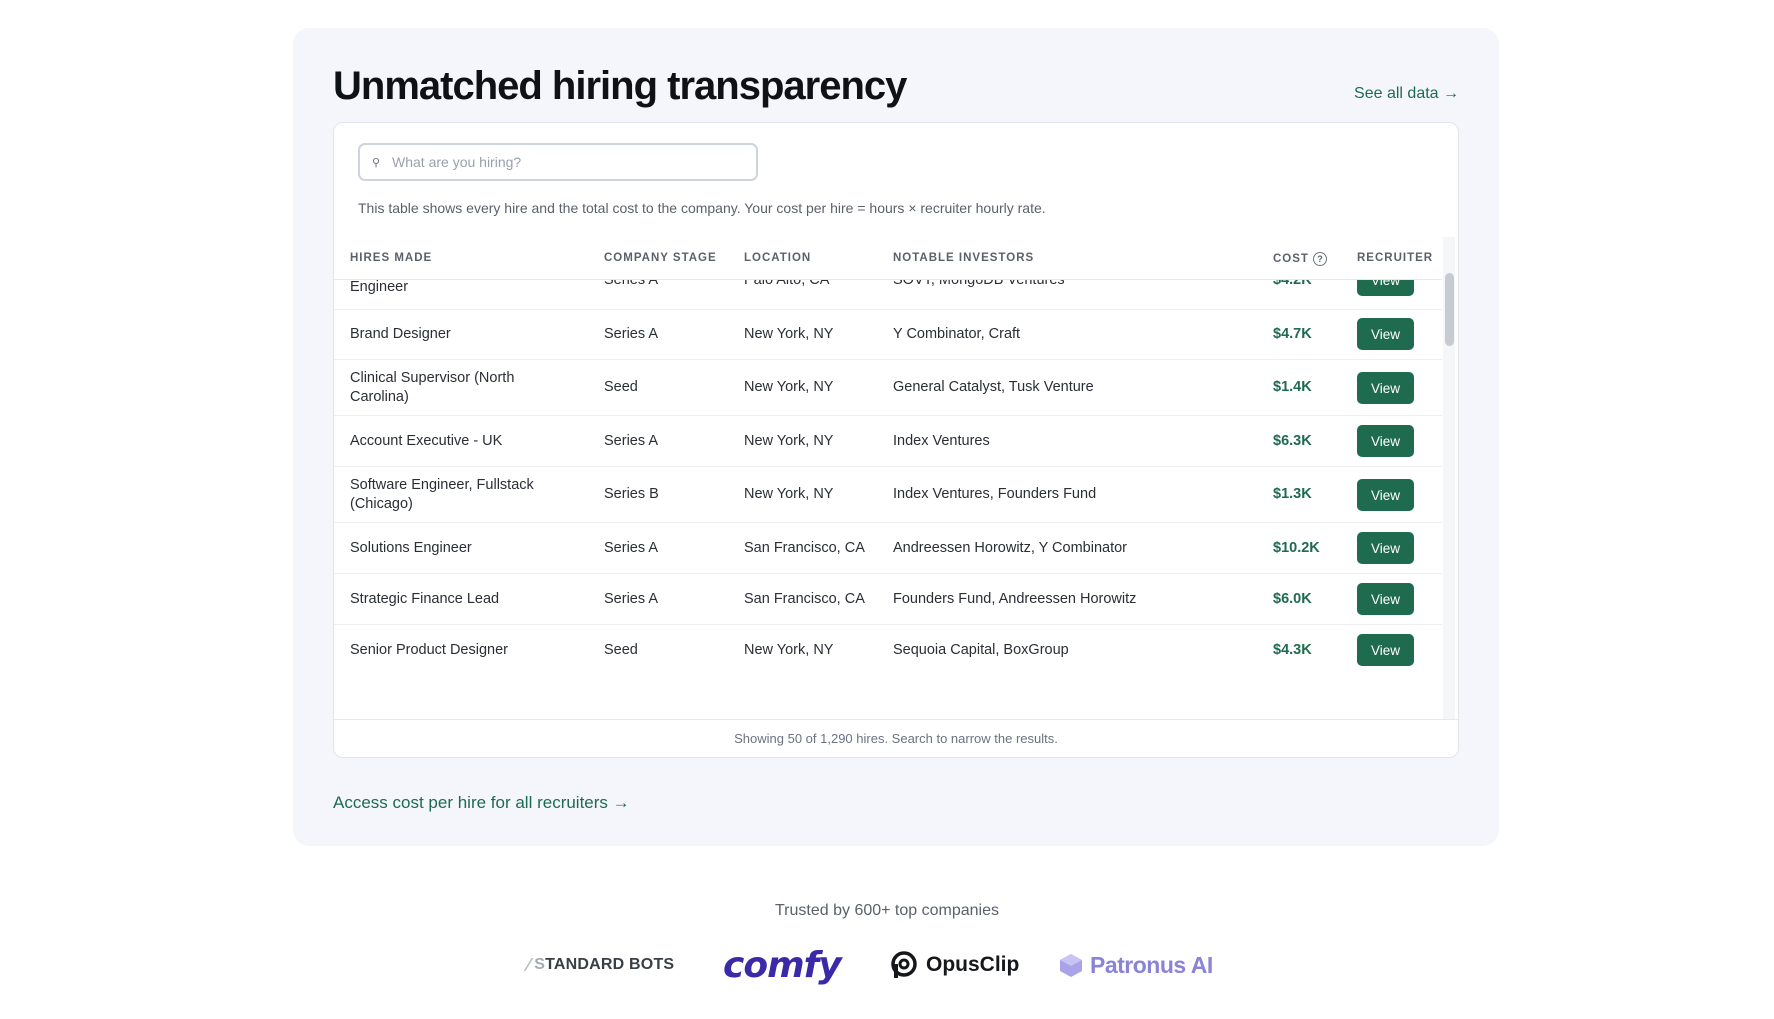  What do you see at coordinates (529, 964) in the screenshot?
I see `standard-bots-mark-icon: ⁄` at bounding box center [529, 964].